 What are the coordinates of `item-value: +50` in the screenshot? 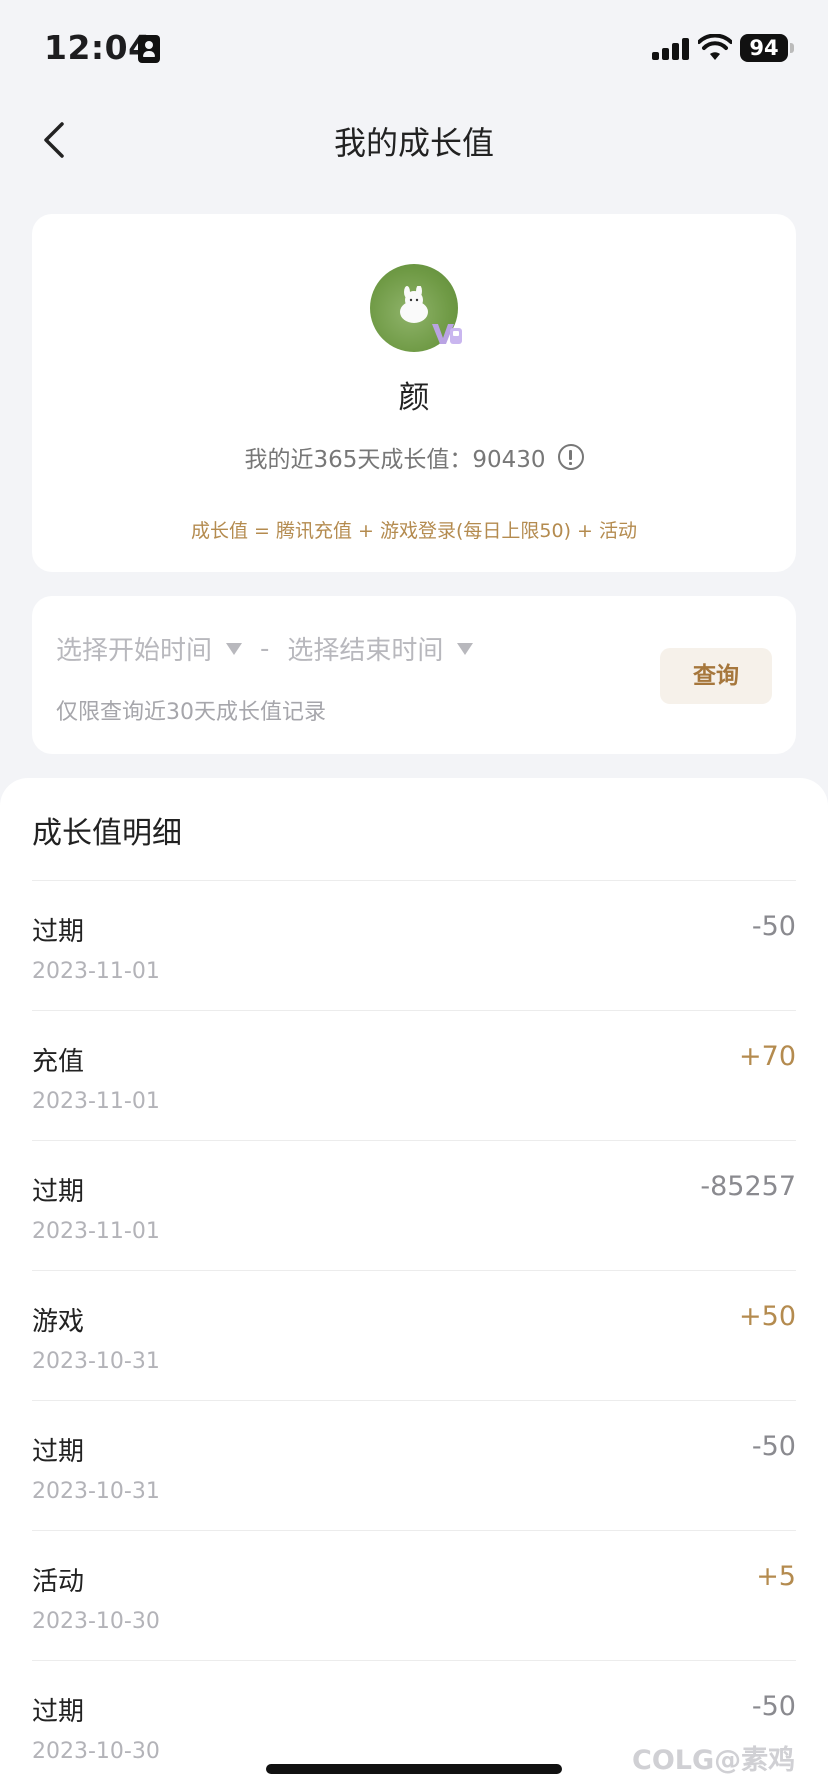 It's located at (767, 1316).